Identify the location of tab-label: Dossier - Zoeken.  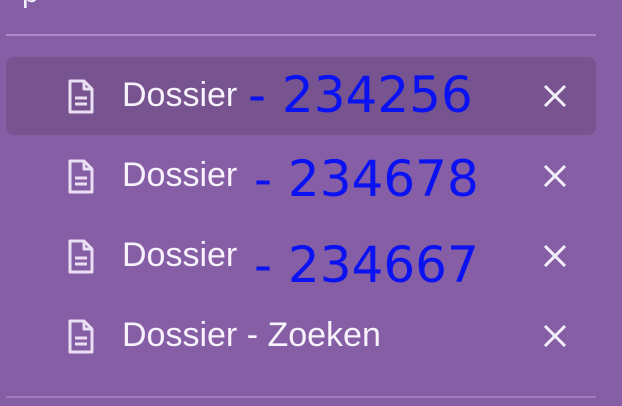
(251, 335).